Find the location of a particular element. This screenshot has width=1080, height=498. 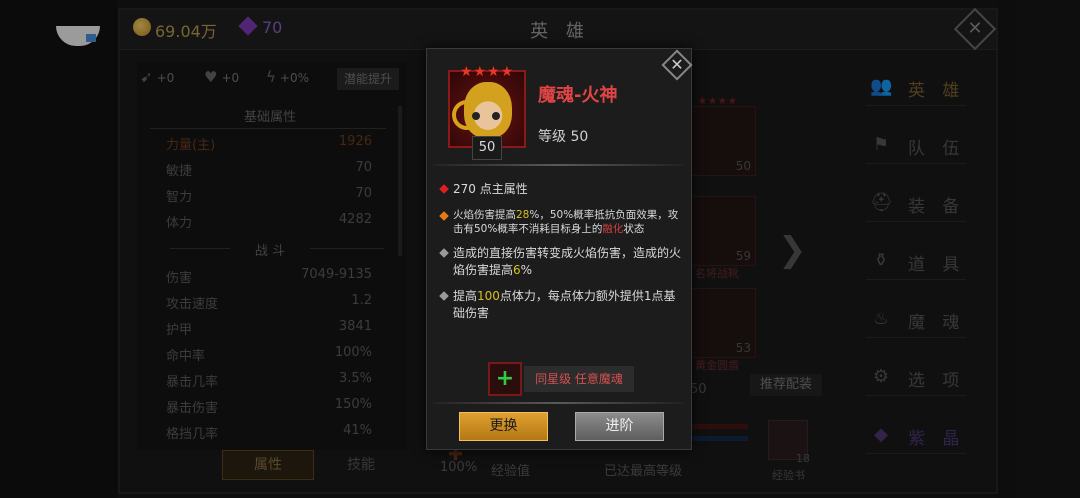

hero-face is located at coordinates (488, 110).